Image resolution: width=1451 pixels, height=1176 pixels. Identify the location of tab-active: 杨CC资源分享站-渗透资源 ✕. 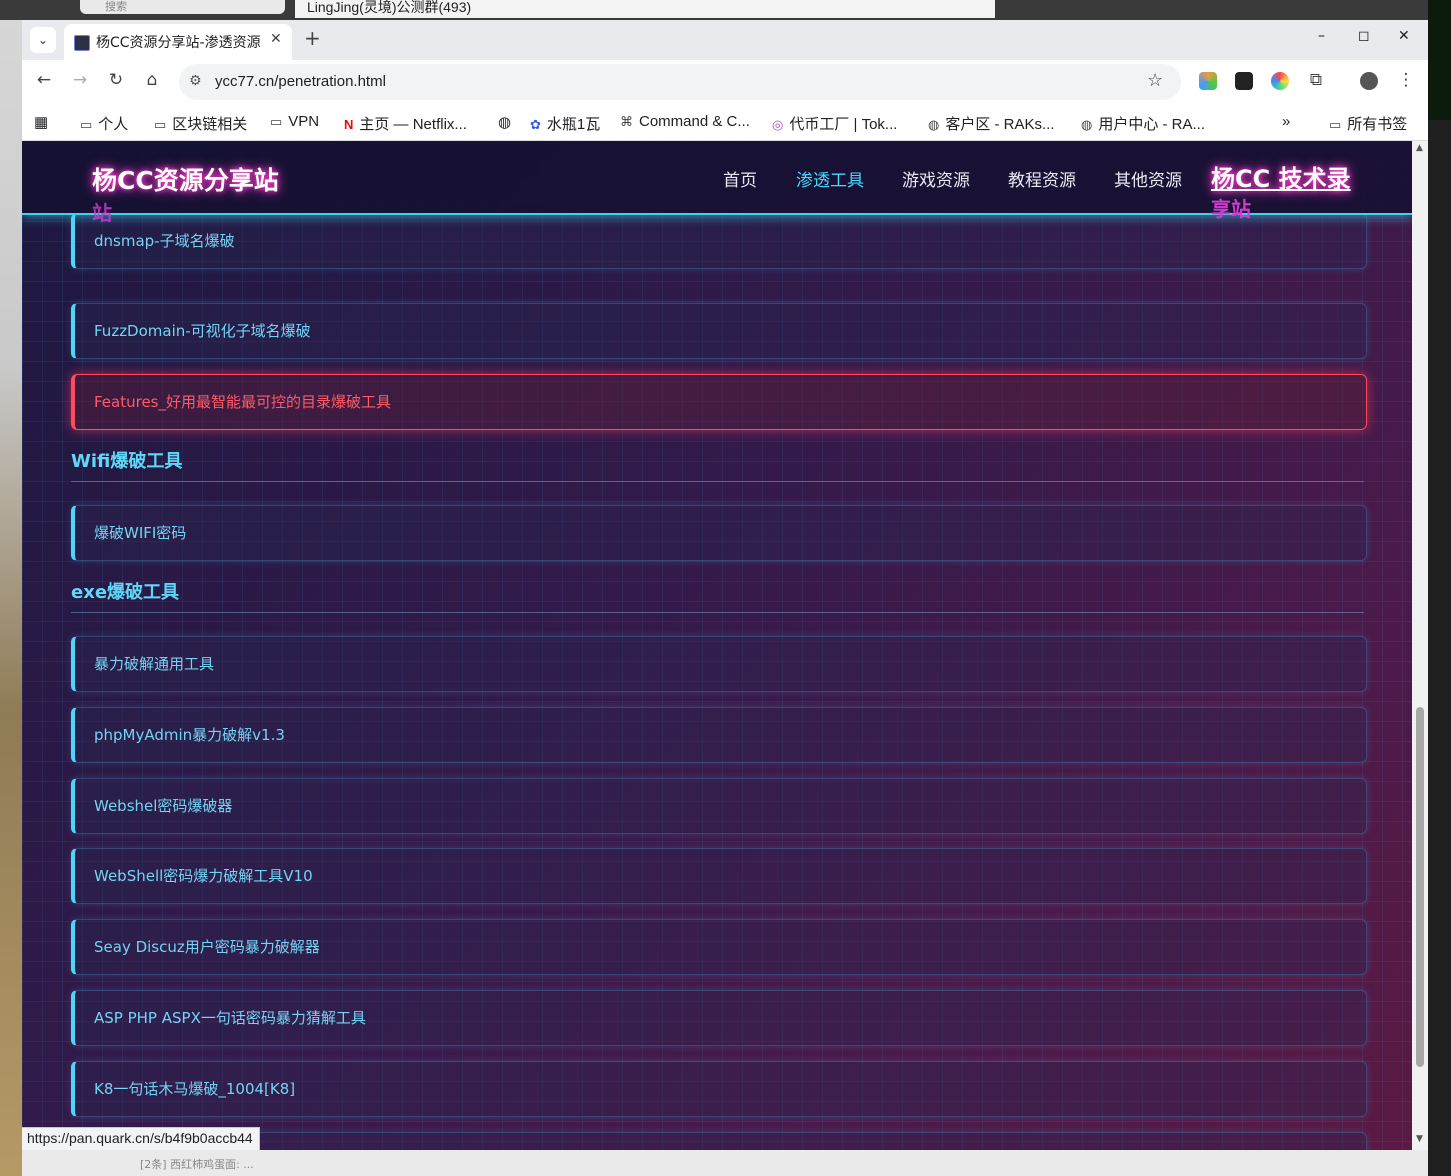
(178, 42).